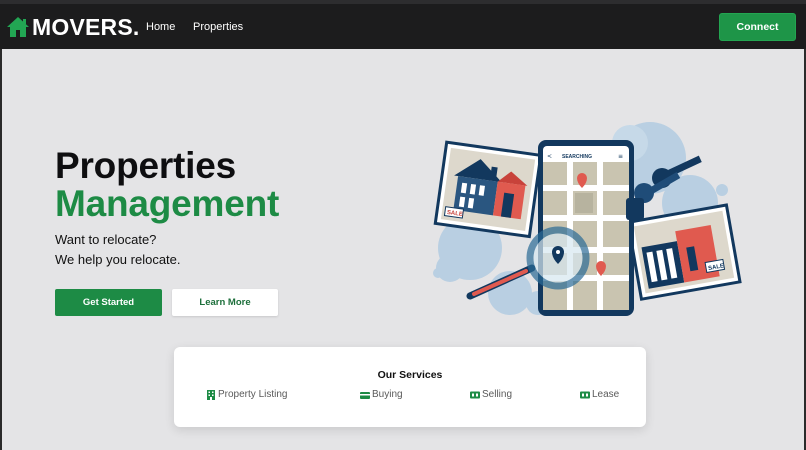 This screenshot has height=450, width=806. Describe the element at coordinates (118, 259) in the screenshot. I see `hero-subtitle-line2: We help you relocate.` at that location.